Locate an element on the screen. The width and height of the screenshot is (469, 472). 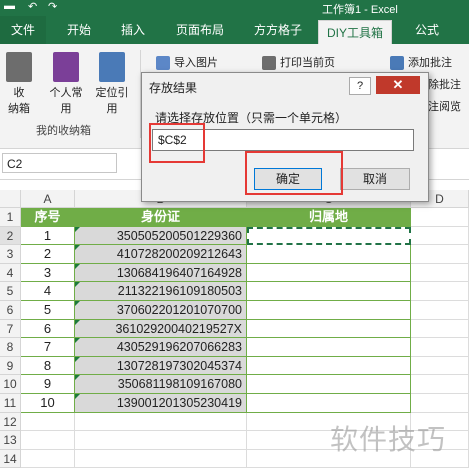
seq-cell: 1 is located at coordinates (48, 236).